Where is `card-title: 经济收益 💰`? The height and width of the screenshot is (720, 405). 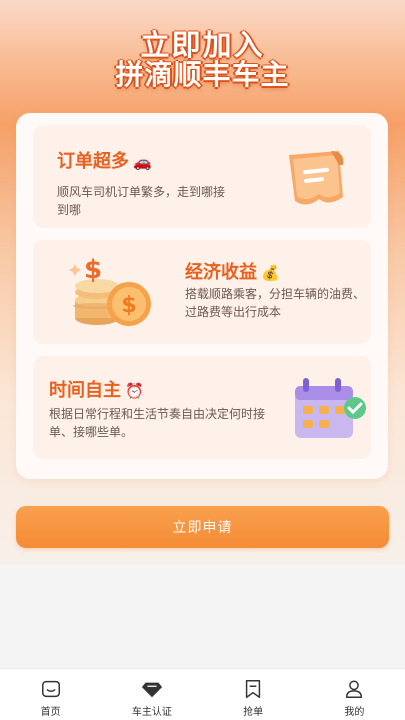
card-title: 经济收益 💰 is located at coordinates (232, 271).